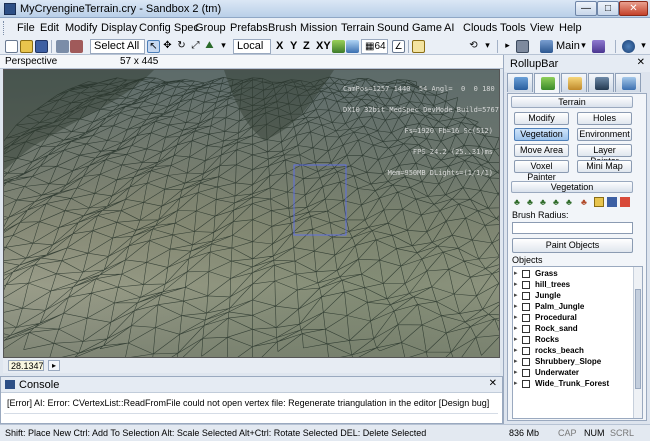 The image size is (650, 441). I want to click on list-item: ▸ hill_trees, so click(573, 285).